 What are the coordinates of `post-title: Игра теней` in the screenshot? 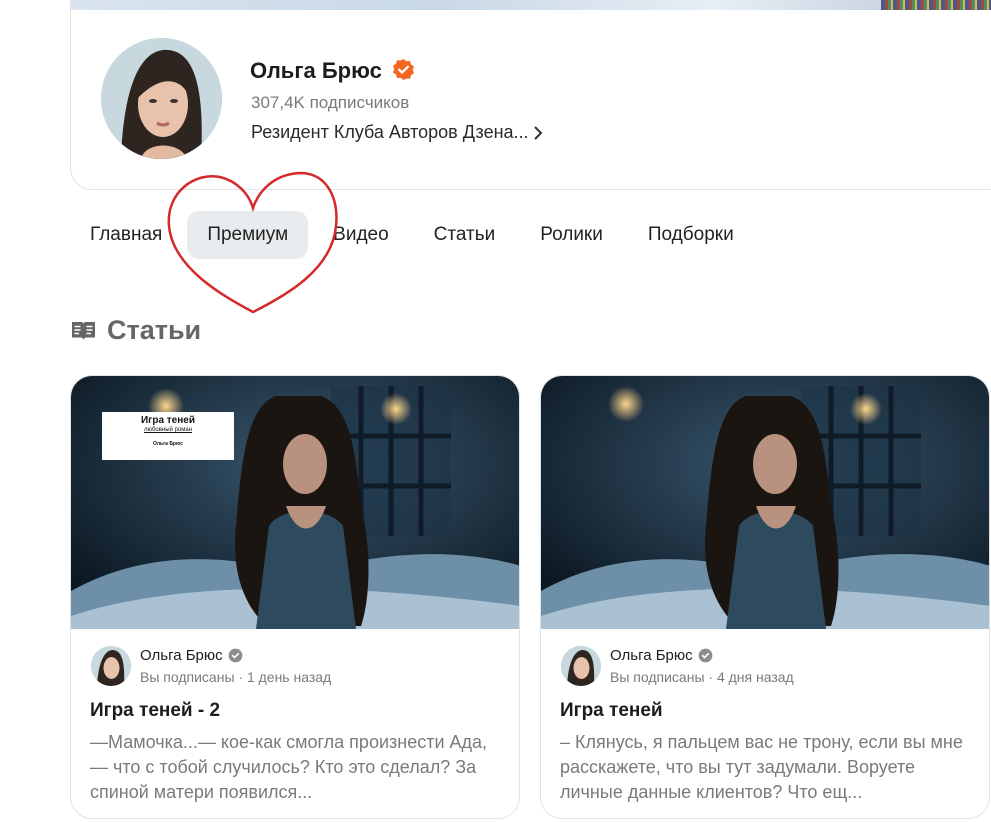 It's located at (611, 711).